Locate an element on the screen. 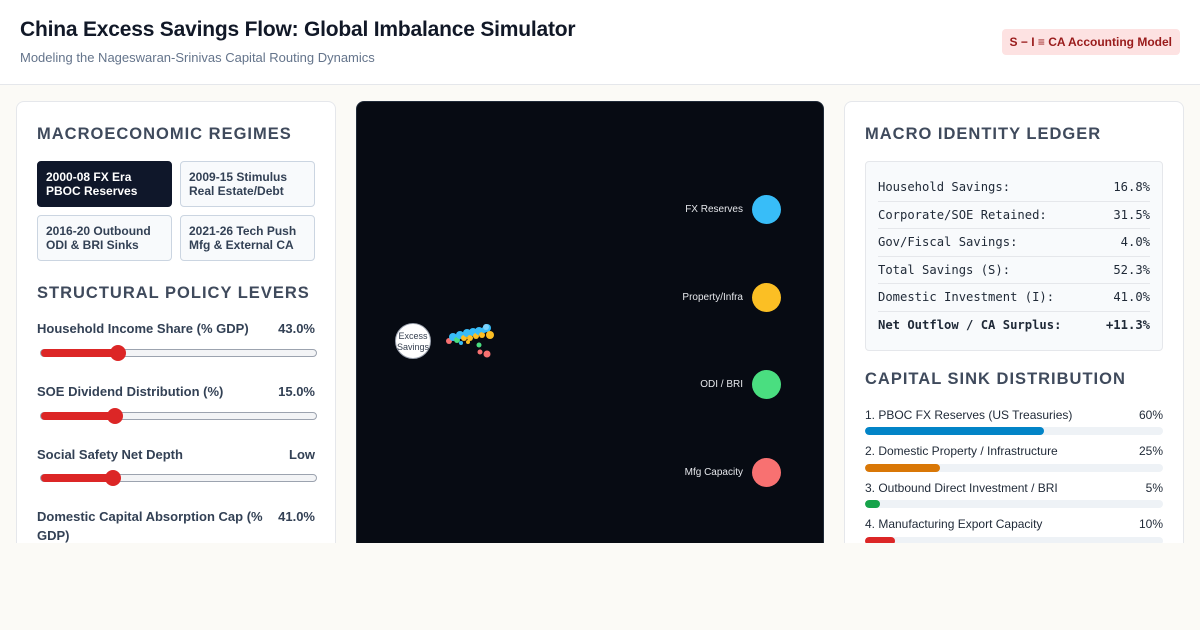  regimes-title: MACROECONOMIC REGIMES is located at coordinates (164, 134).